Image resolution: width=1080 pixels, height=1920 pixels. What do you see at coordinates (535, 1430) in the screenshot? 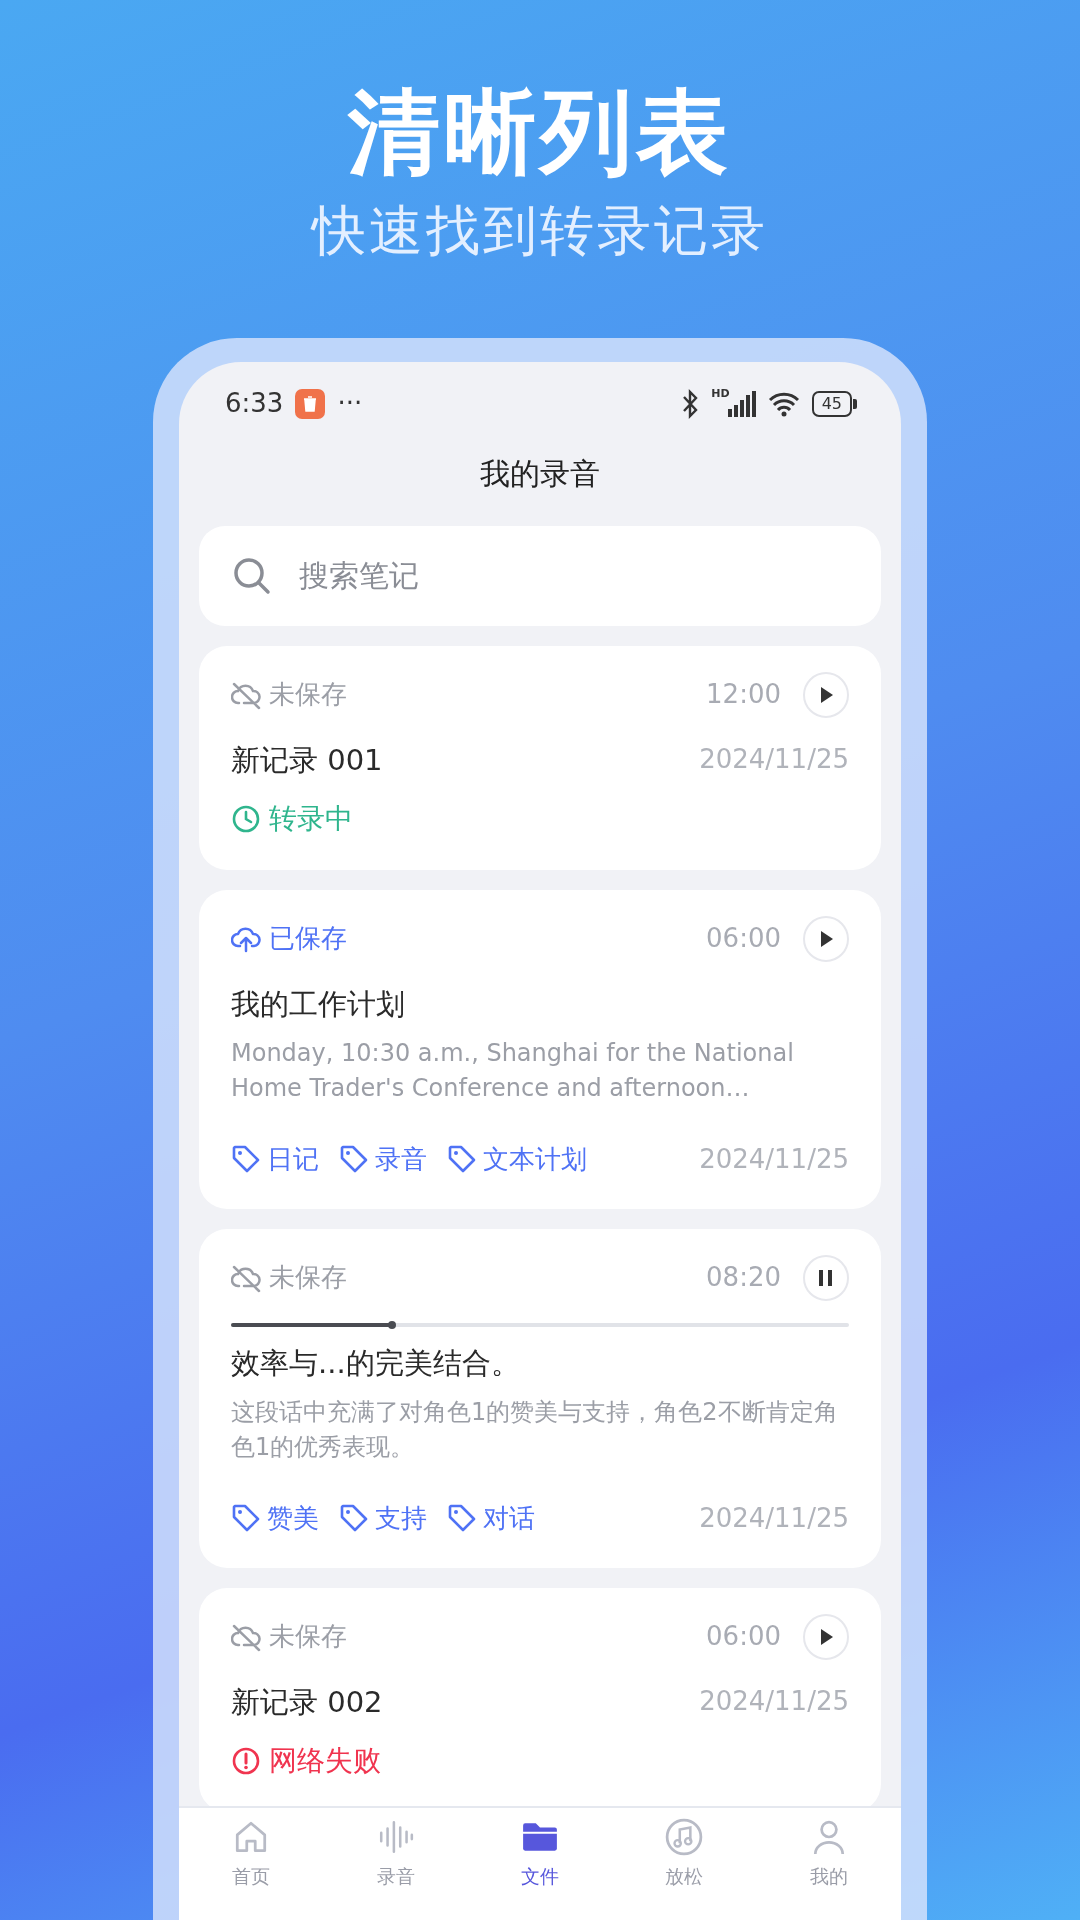
I see `recording-summary: 这段话中充满了对角色1的赞美与支持，角色2不断肯定角色1的优秀表现。` at bounding box center [535, 1430].